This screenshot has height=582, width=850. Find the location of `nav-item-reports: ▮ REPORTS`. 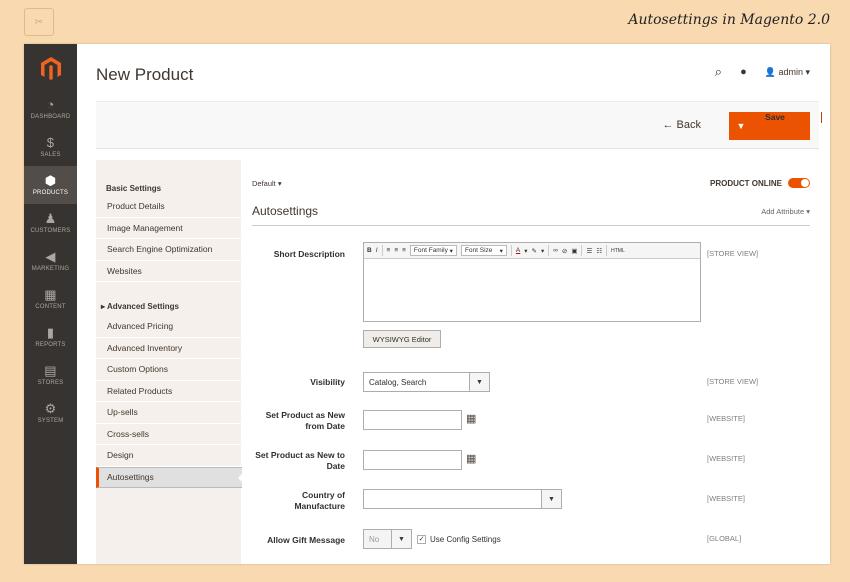

nav-item-reports: ▮ REPORTS is located at coordinates (50, 337).